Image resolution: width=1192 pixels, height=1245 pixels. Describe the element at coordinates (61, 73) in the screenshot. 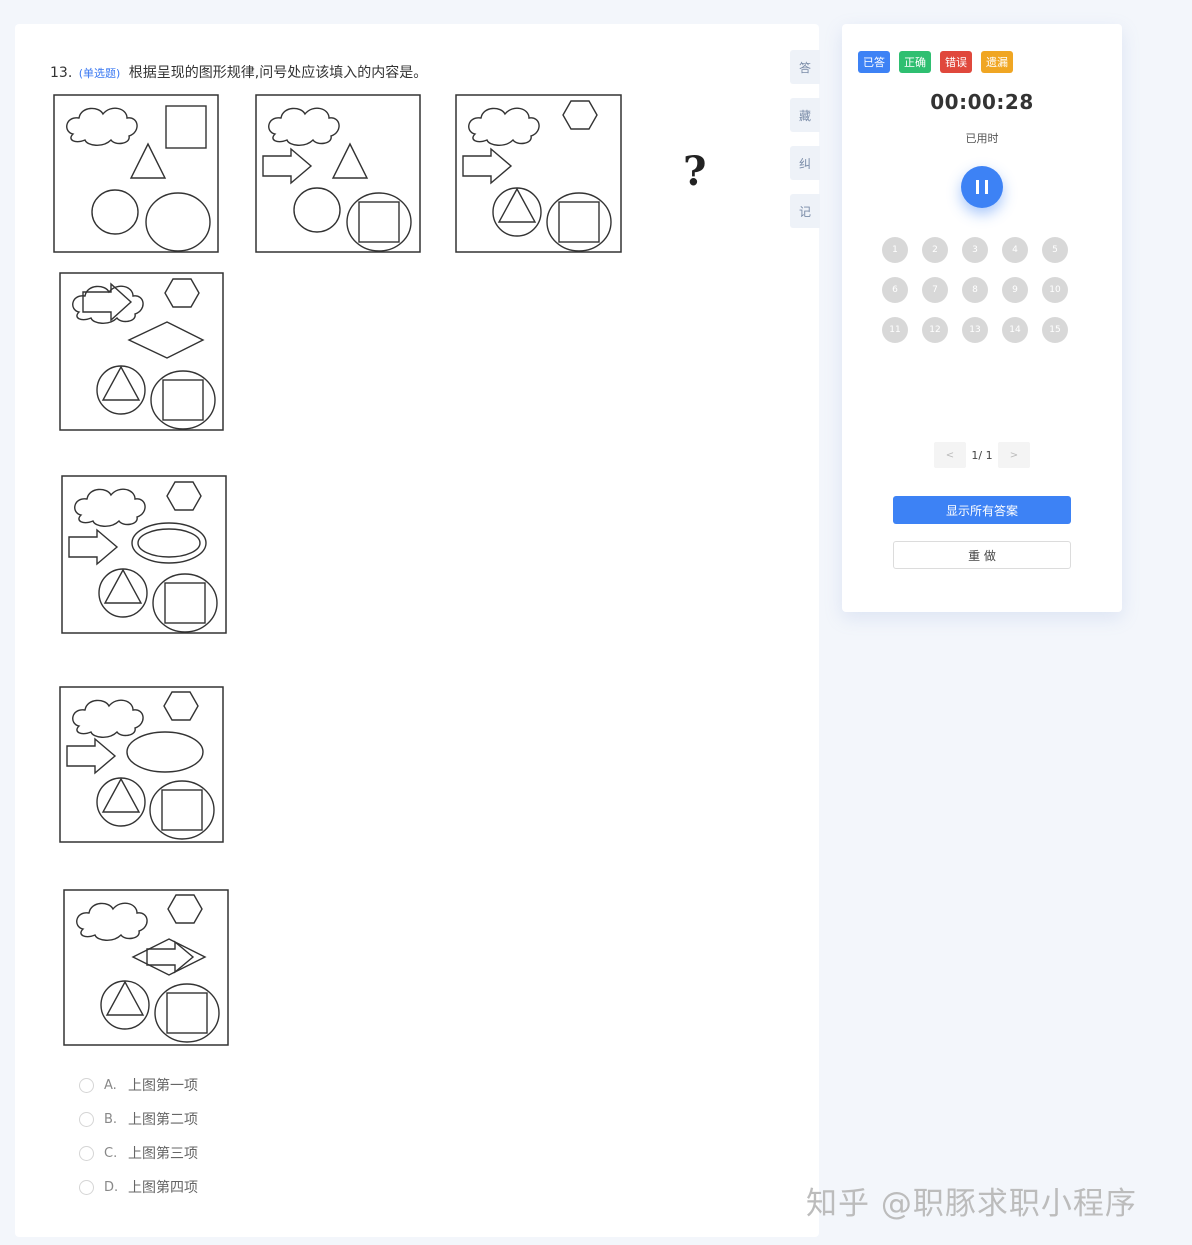

I see `question-number: 13.` at that location.